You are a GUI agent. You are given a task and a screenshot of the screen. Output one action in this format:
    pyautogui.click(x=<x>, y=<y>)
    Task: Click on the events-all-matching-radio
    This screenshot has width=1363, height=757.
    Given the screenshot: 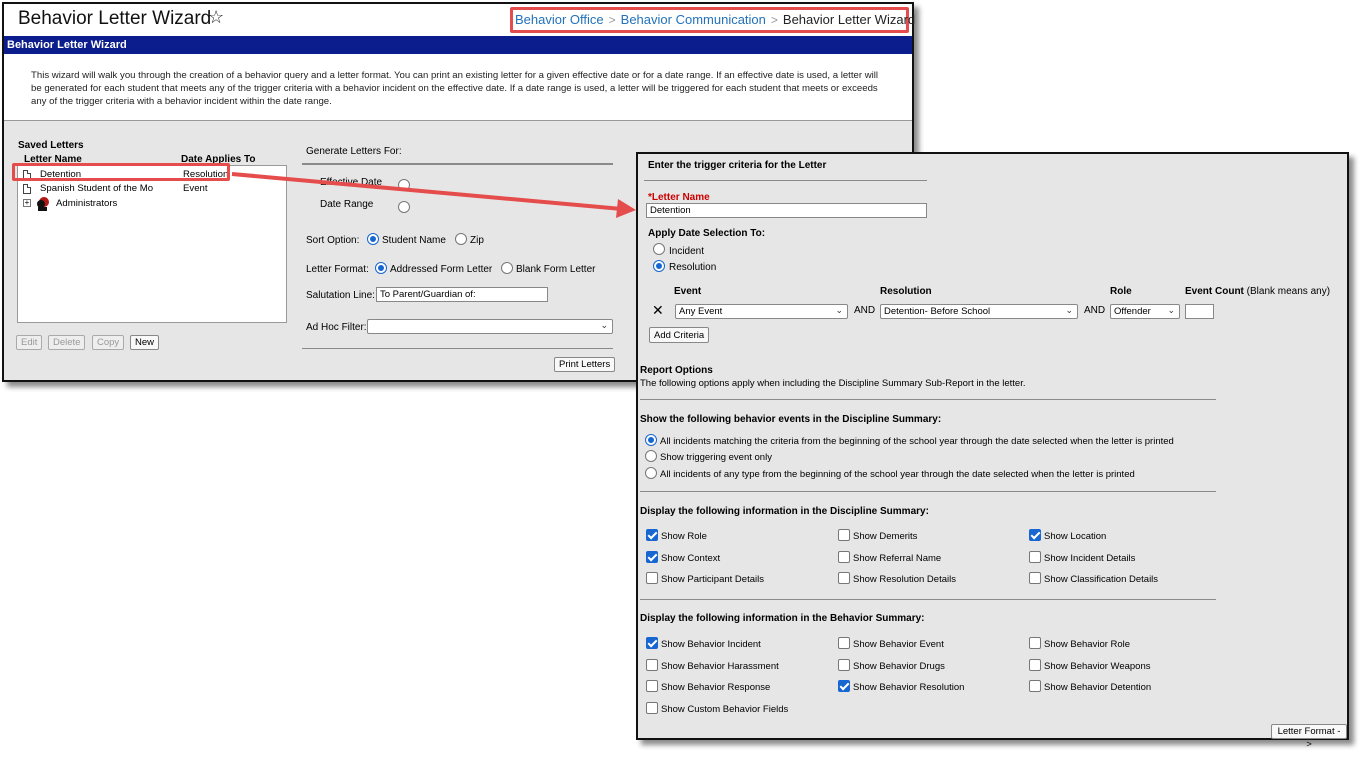 What is the action you would take?
    pyautogui.click(x=651, y=440)
    